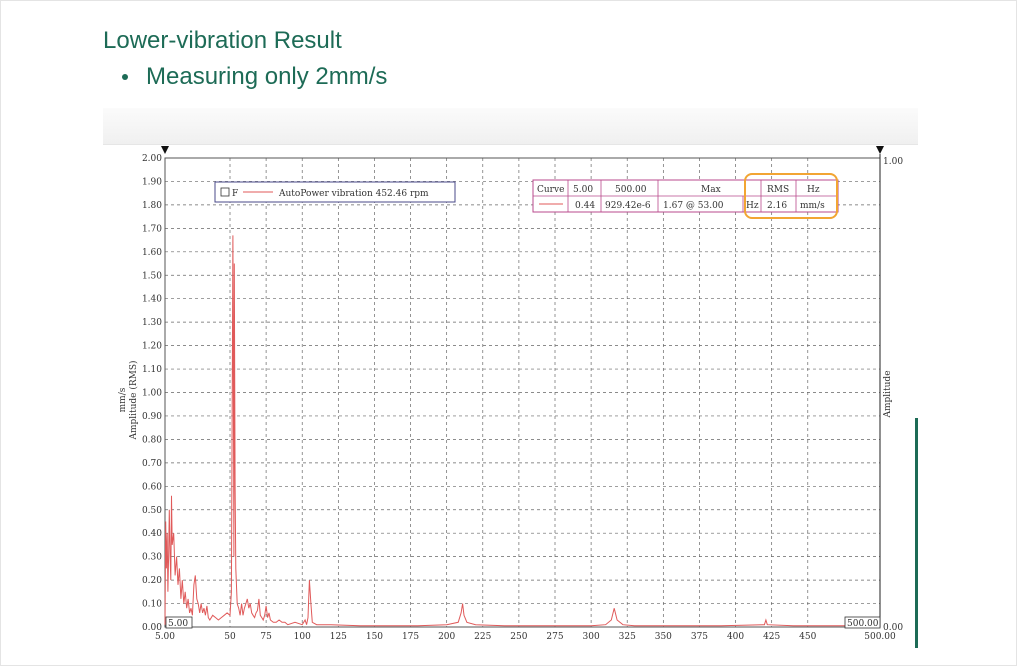 This screenshot has width=1017, height=666. What do you see at coordinates (152, 182) in the screenshot?
I see `y-tick-label: 1.90` at bounding box center [152, 182].